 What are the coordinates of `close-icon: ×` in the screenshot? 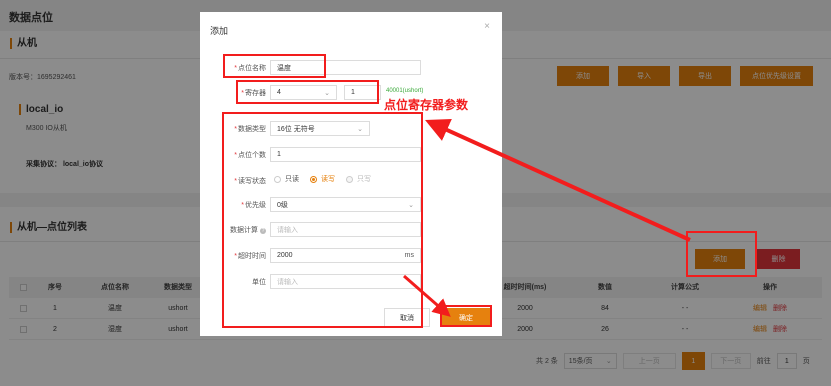 It's located at (487, 26).